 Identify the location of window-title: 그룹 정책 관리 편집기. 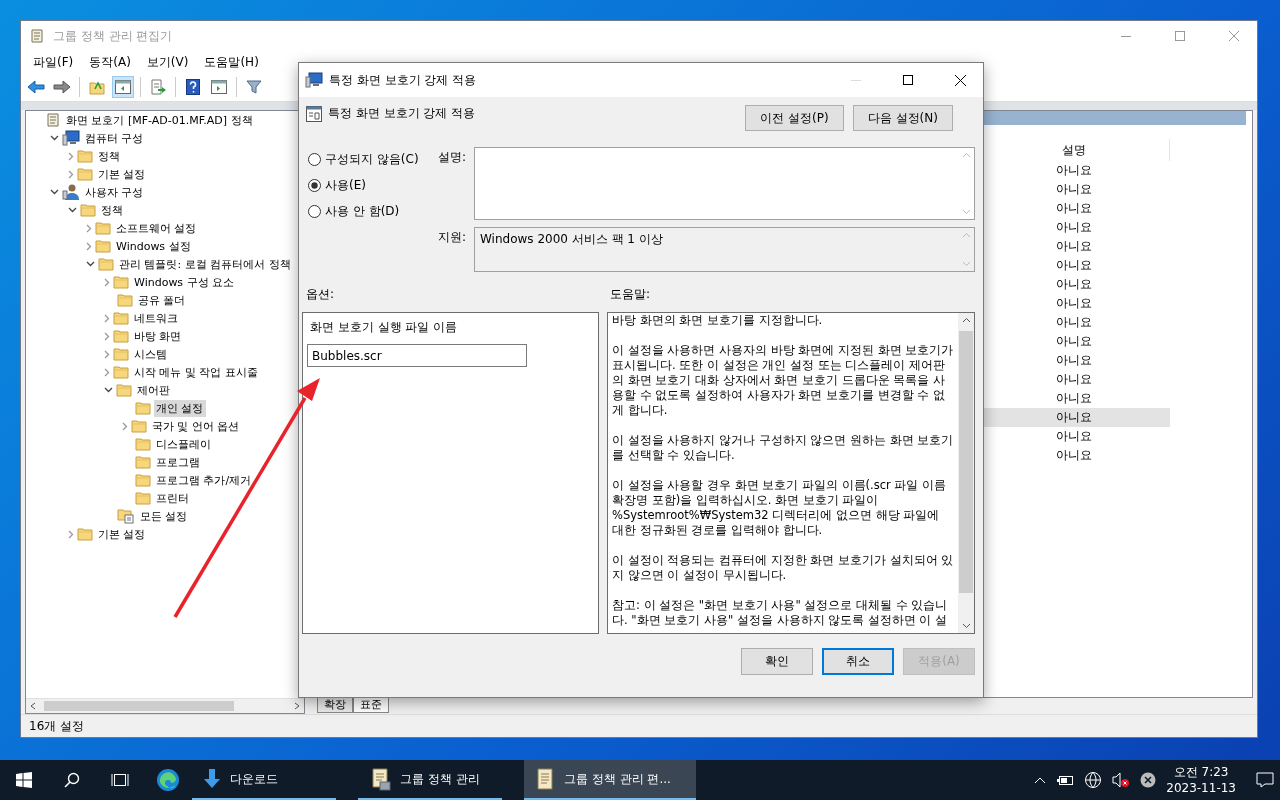
(113, 36).